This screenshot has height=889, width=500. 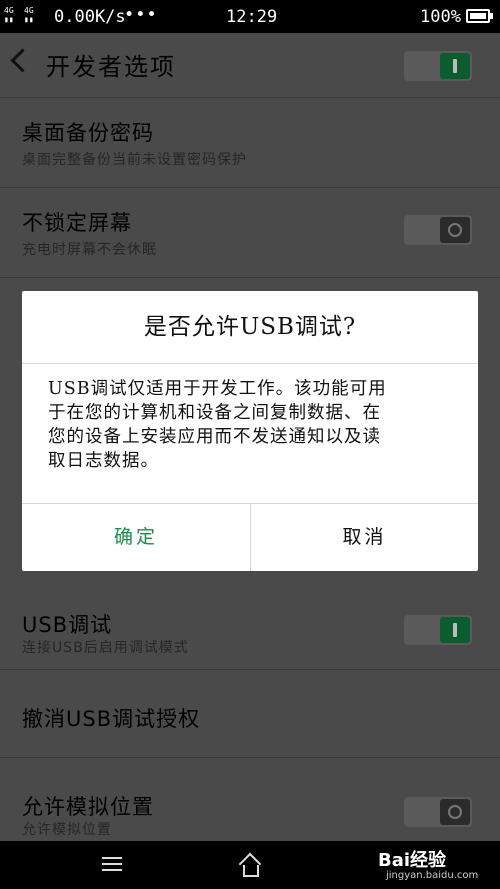 What do you see at coordinates (105, 648) in the screenshot?
I see `setting-subtitle: 连接USB后启用调试模式` at bounding box center [105, 648].